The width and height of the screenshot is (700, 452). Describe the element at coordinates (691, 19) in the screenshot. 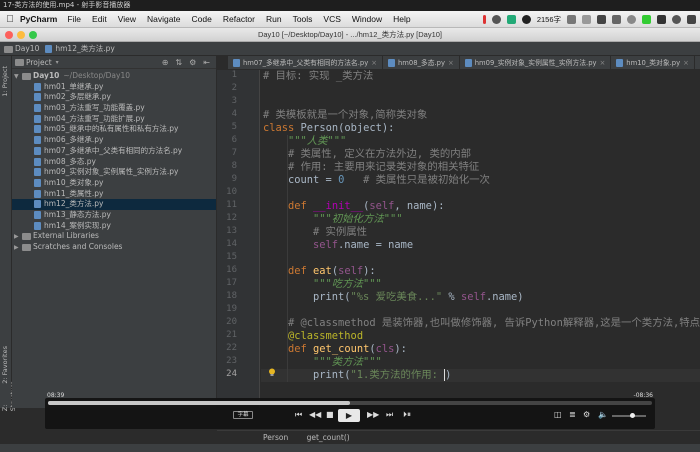

I see `menu-list-icon` at that location.